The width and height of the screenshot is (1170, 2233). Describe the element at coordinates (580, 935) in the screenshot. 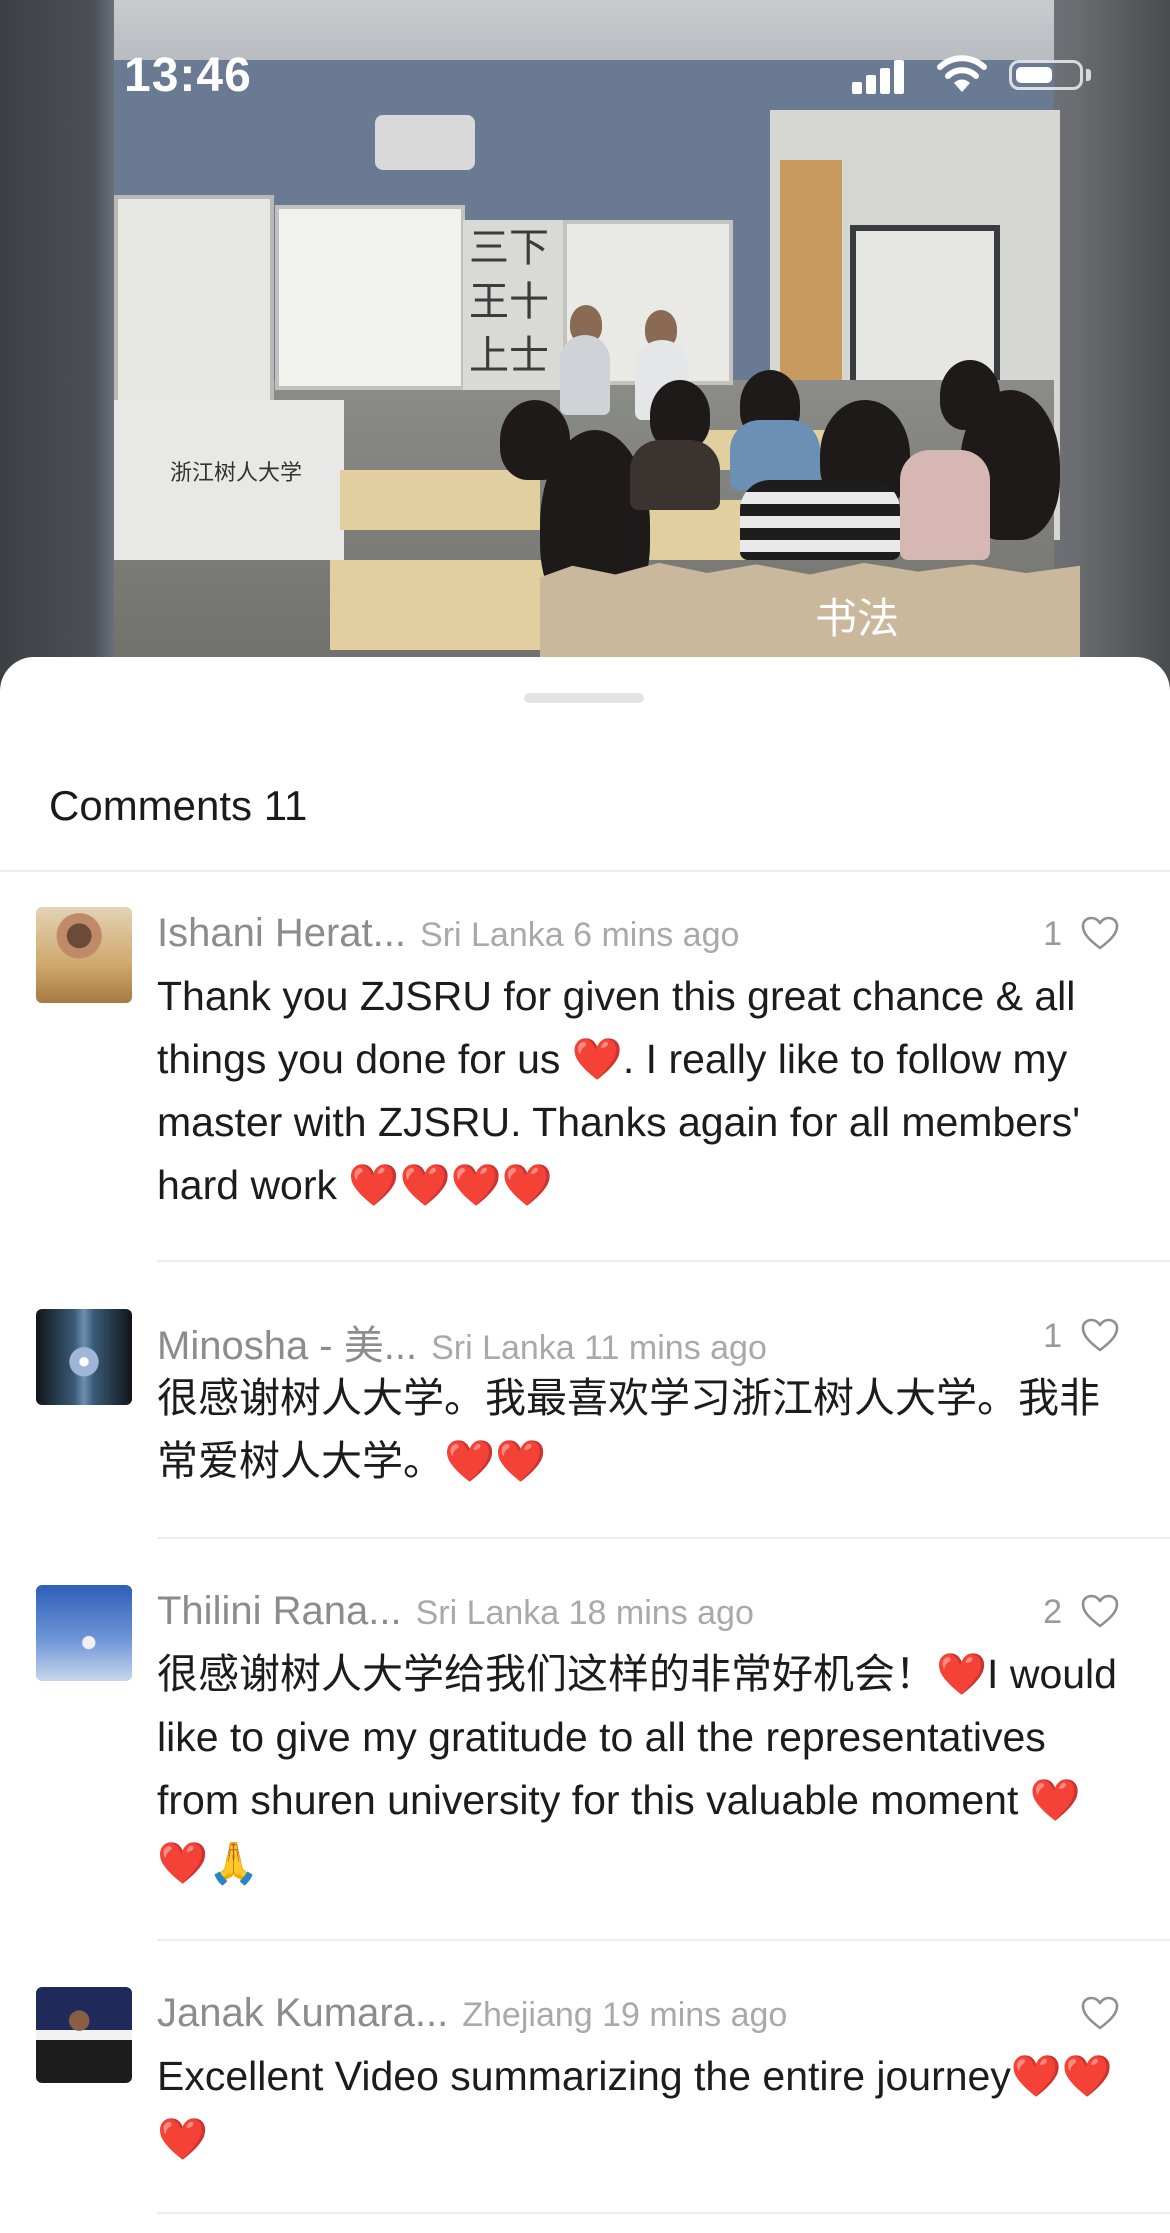

I see `comment-meta: Sri Lanka 6 mins ago` at that location.